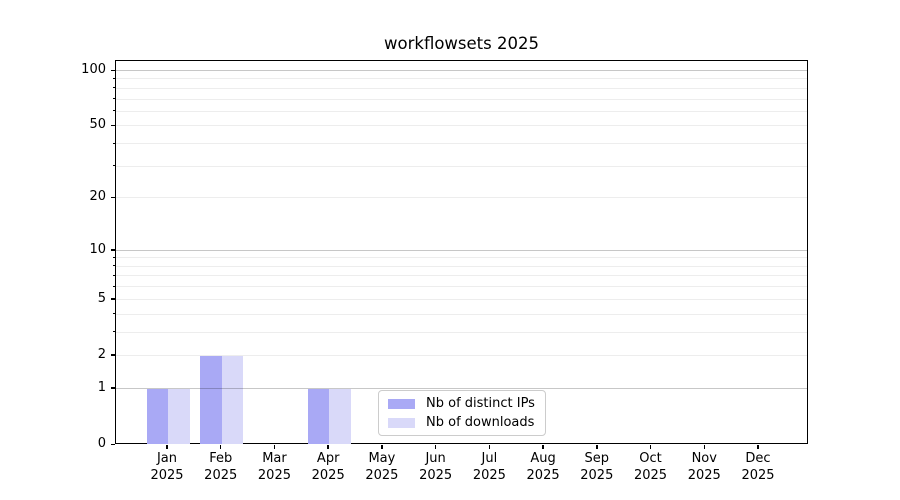  I want to click on month-label: Dec, so click(758, 458).